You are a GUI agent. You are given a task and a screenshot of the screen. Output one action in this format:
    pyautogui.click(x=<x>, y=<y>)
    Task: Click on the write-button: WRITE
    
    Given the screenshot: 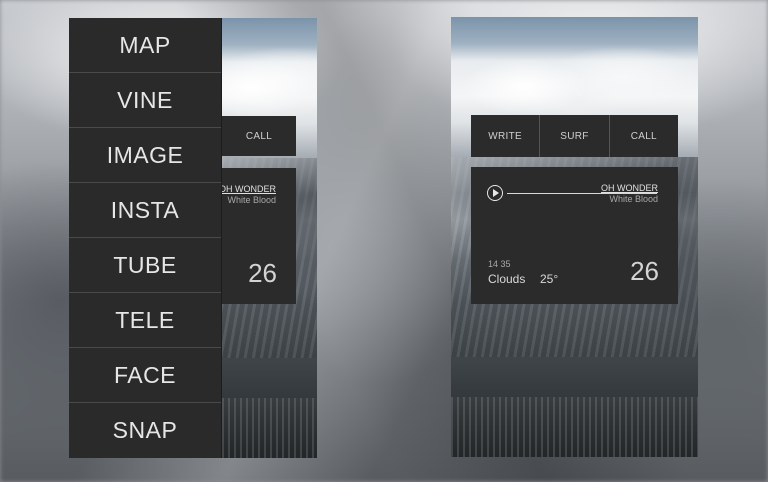 What is the action you would take?
    pyautogui.click(x=506, y=136)
    